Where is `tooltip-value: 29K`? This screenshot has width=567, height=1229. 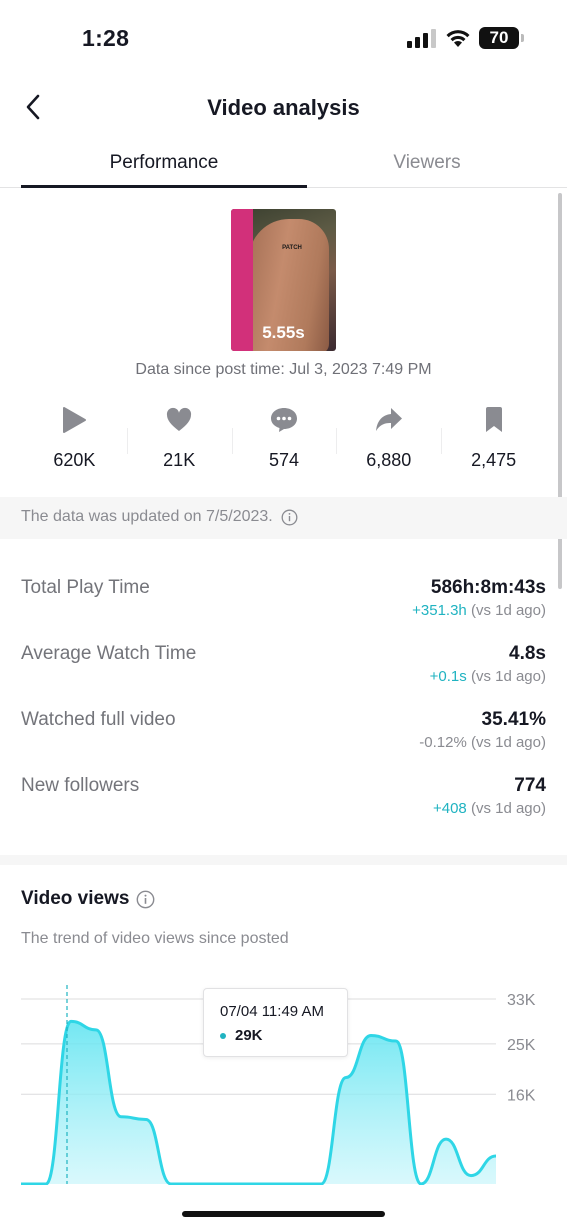
tooltip-value: 29K is located at coordinates (249, 1035).